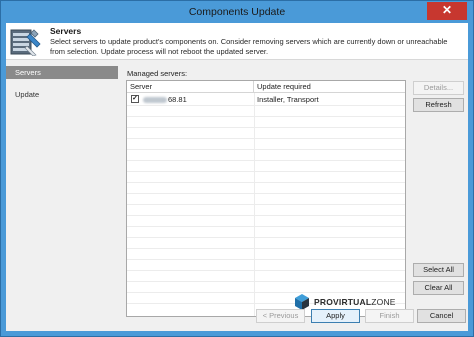 The image size is (474, 337). What do you see at coordinates (343, 302) in the screenshot?
I see `watermark-text-bold: PROVIRTUAL` at bounding box center [343, 302].